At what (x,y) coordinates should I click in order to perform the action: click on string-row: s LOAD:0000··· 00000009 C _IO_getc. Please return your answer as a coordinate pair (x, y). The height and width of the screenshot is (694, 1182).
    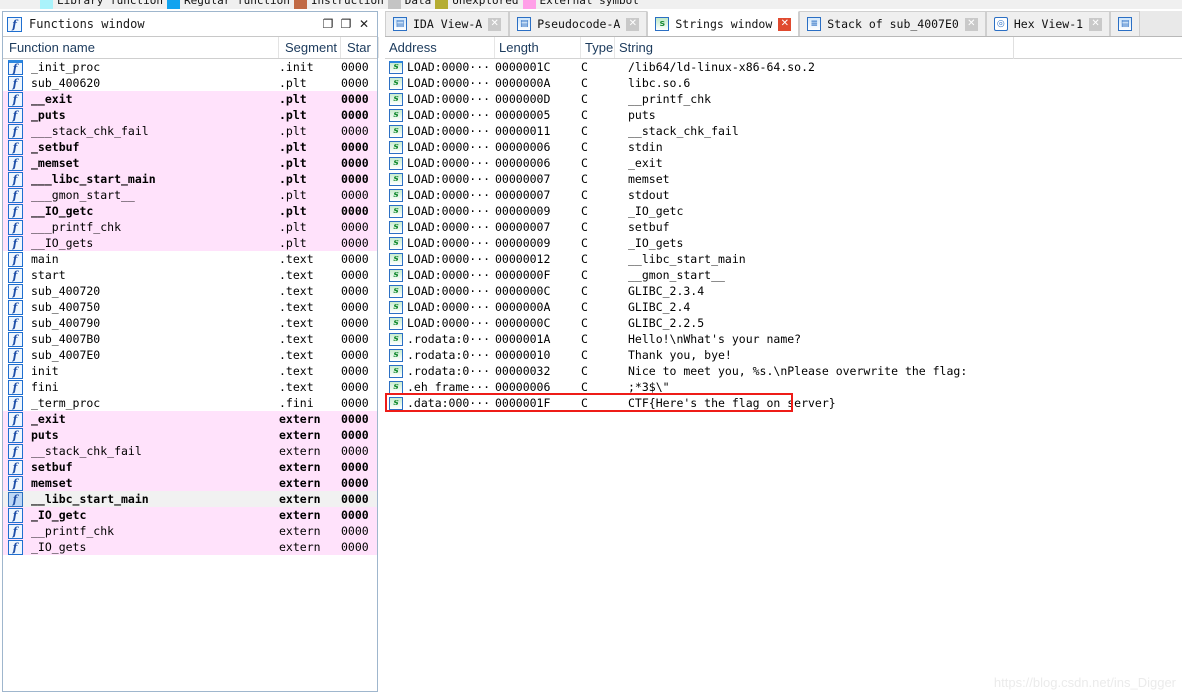
    Looking at the image, I should click on (783, 211).